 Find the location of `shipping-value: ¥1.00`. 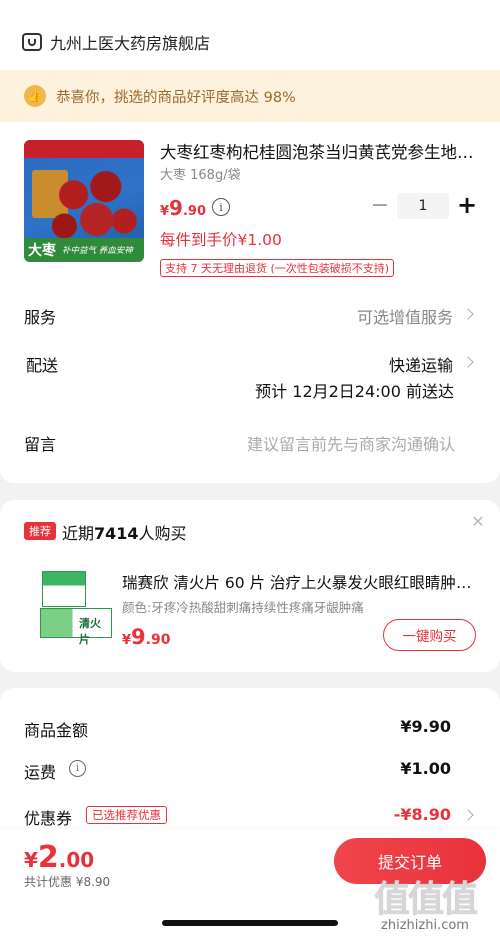

shipping-value: ¥1.00 is located at coordinates (425, 768).